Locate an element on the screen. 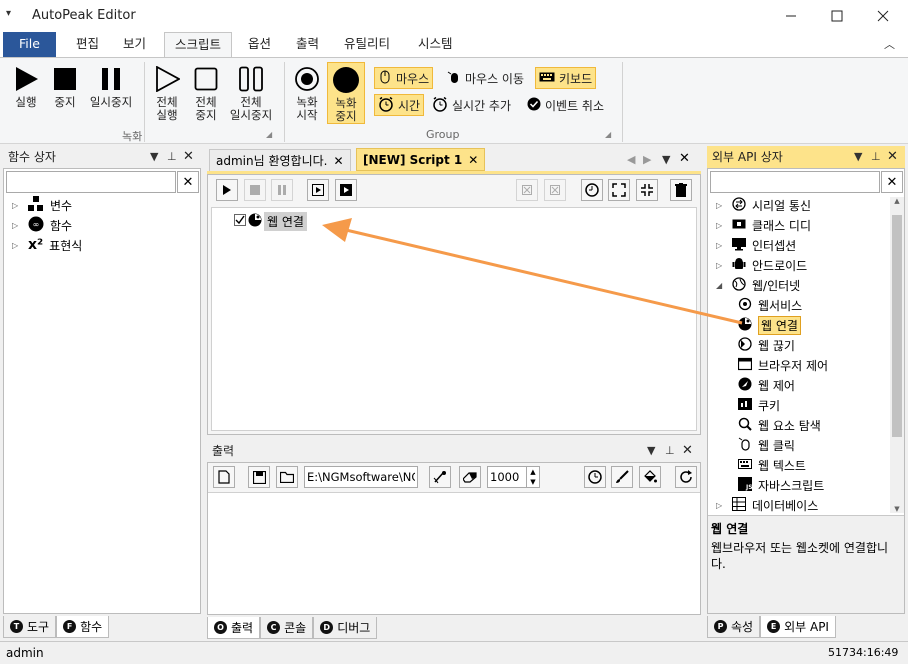 The image size is (908, 664). api-tree-item: ▷ 안드로이드 is located at coordinates (761, 265).